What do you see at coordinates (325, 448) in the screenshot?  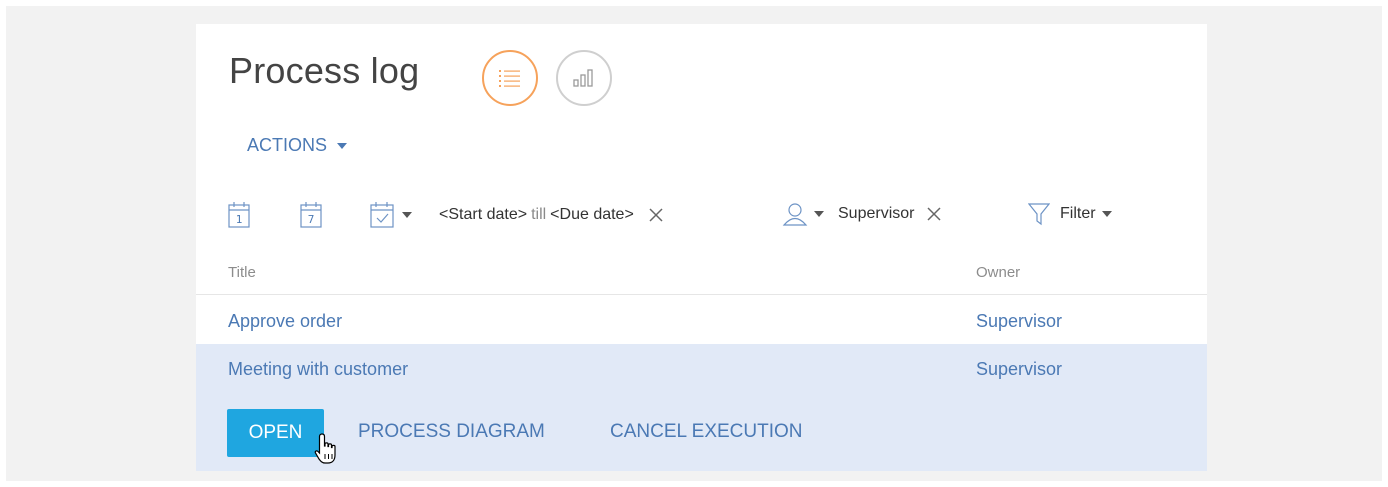 I see `hand-pointer-cursor-icon` at bounding box center [325, 448].